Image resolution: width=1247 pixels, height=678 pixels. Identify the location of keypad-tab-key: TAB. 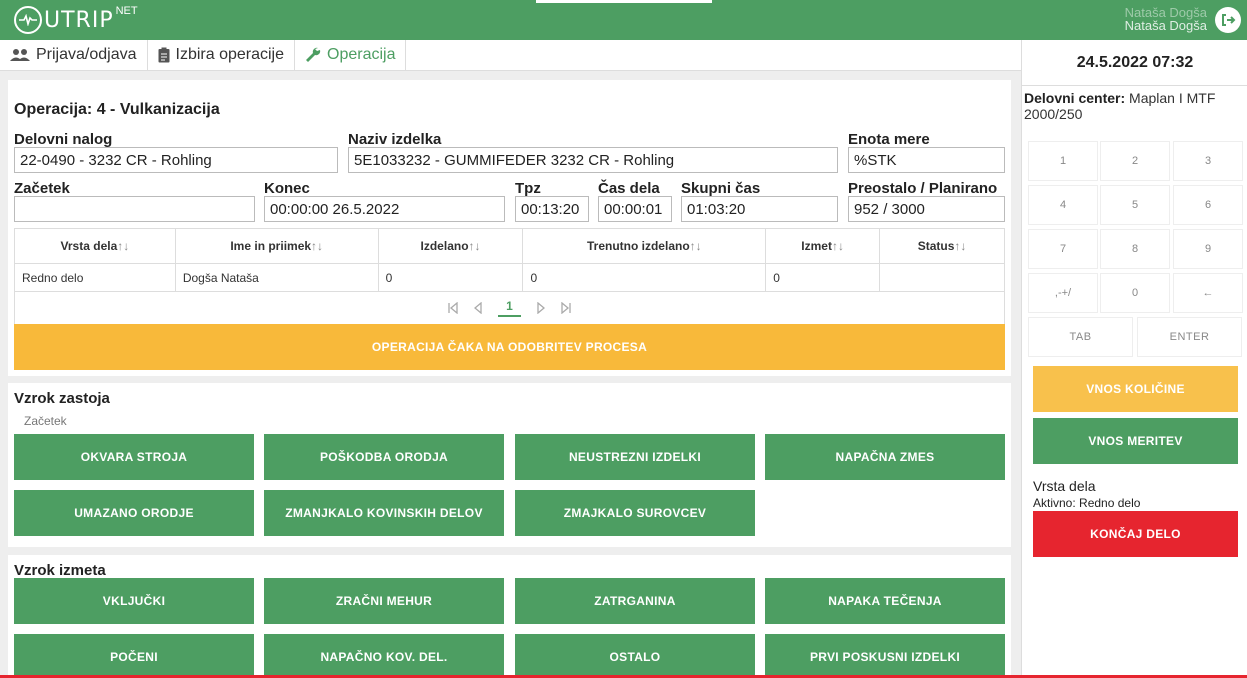
(1080, 337).